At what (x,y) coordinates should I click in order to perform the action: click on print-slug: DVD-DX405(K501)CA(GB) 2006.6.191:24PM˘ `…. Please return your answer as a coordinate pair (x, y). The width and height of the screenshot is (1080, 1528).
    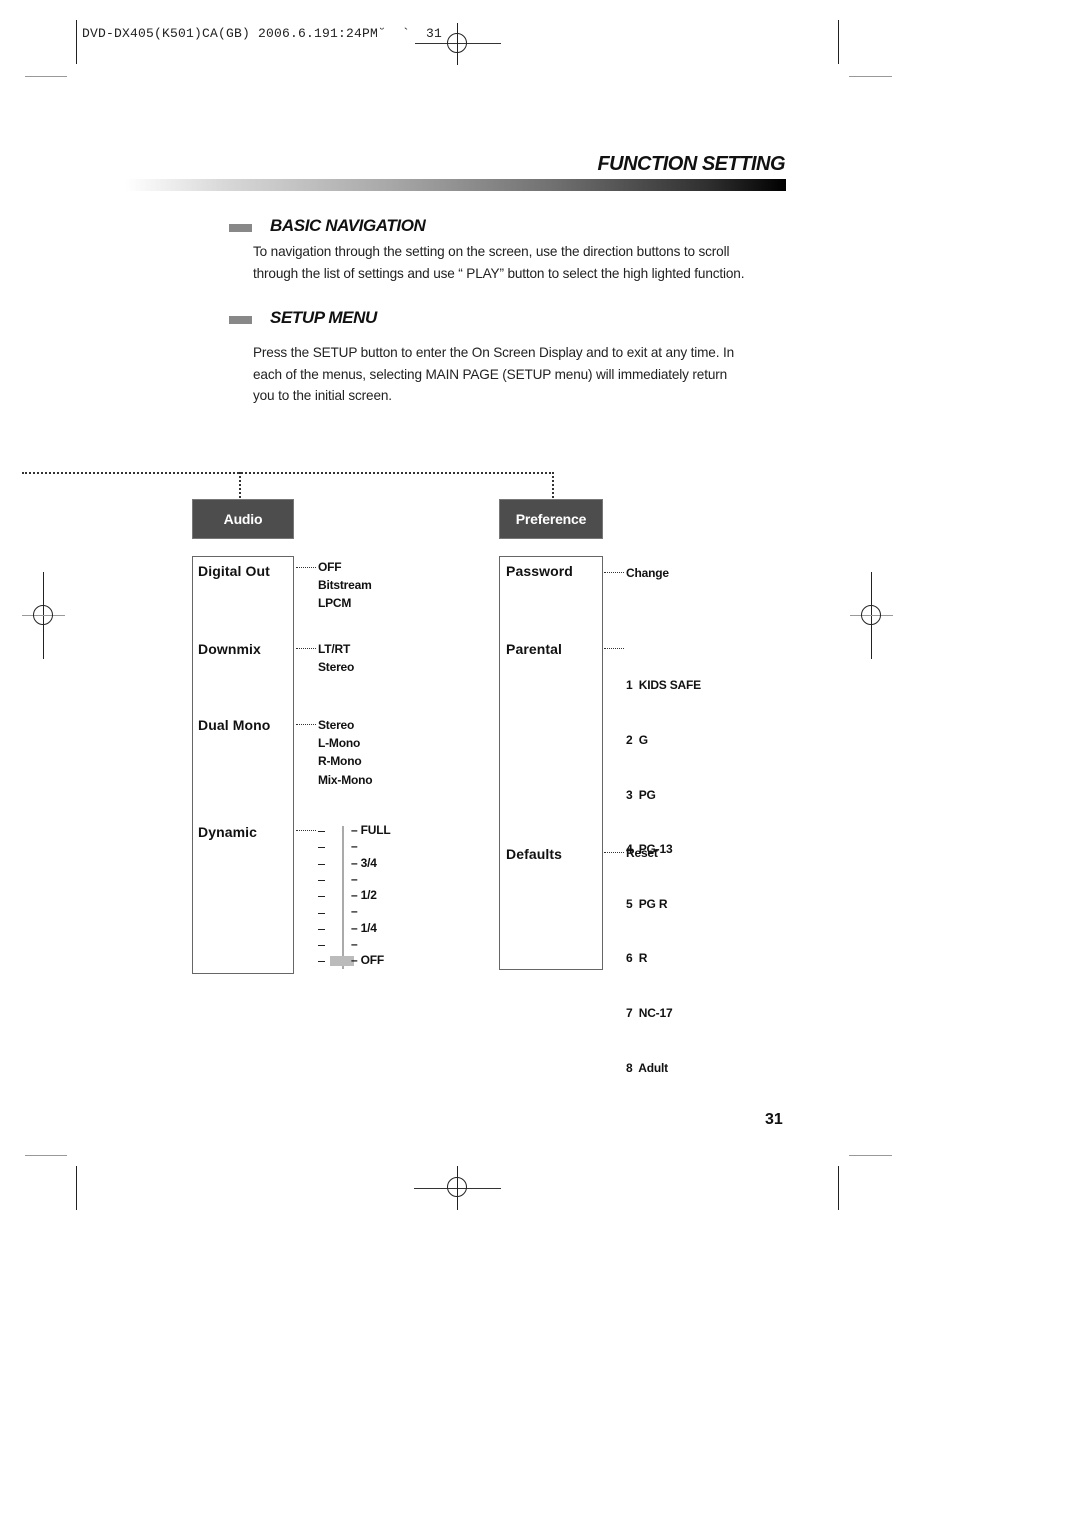
    Looking at the image, I should click on (262, 33).